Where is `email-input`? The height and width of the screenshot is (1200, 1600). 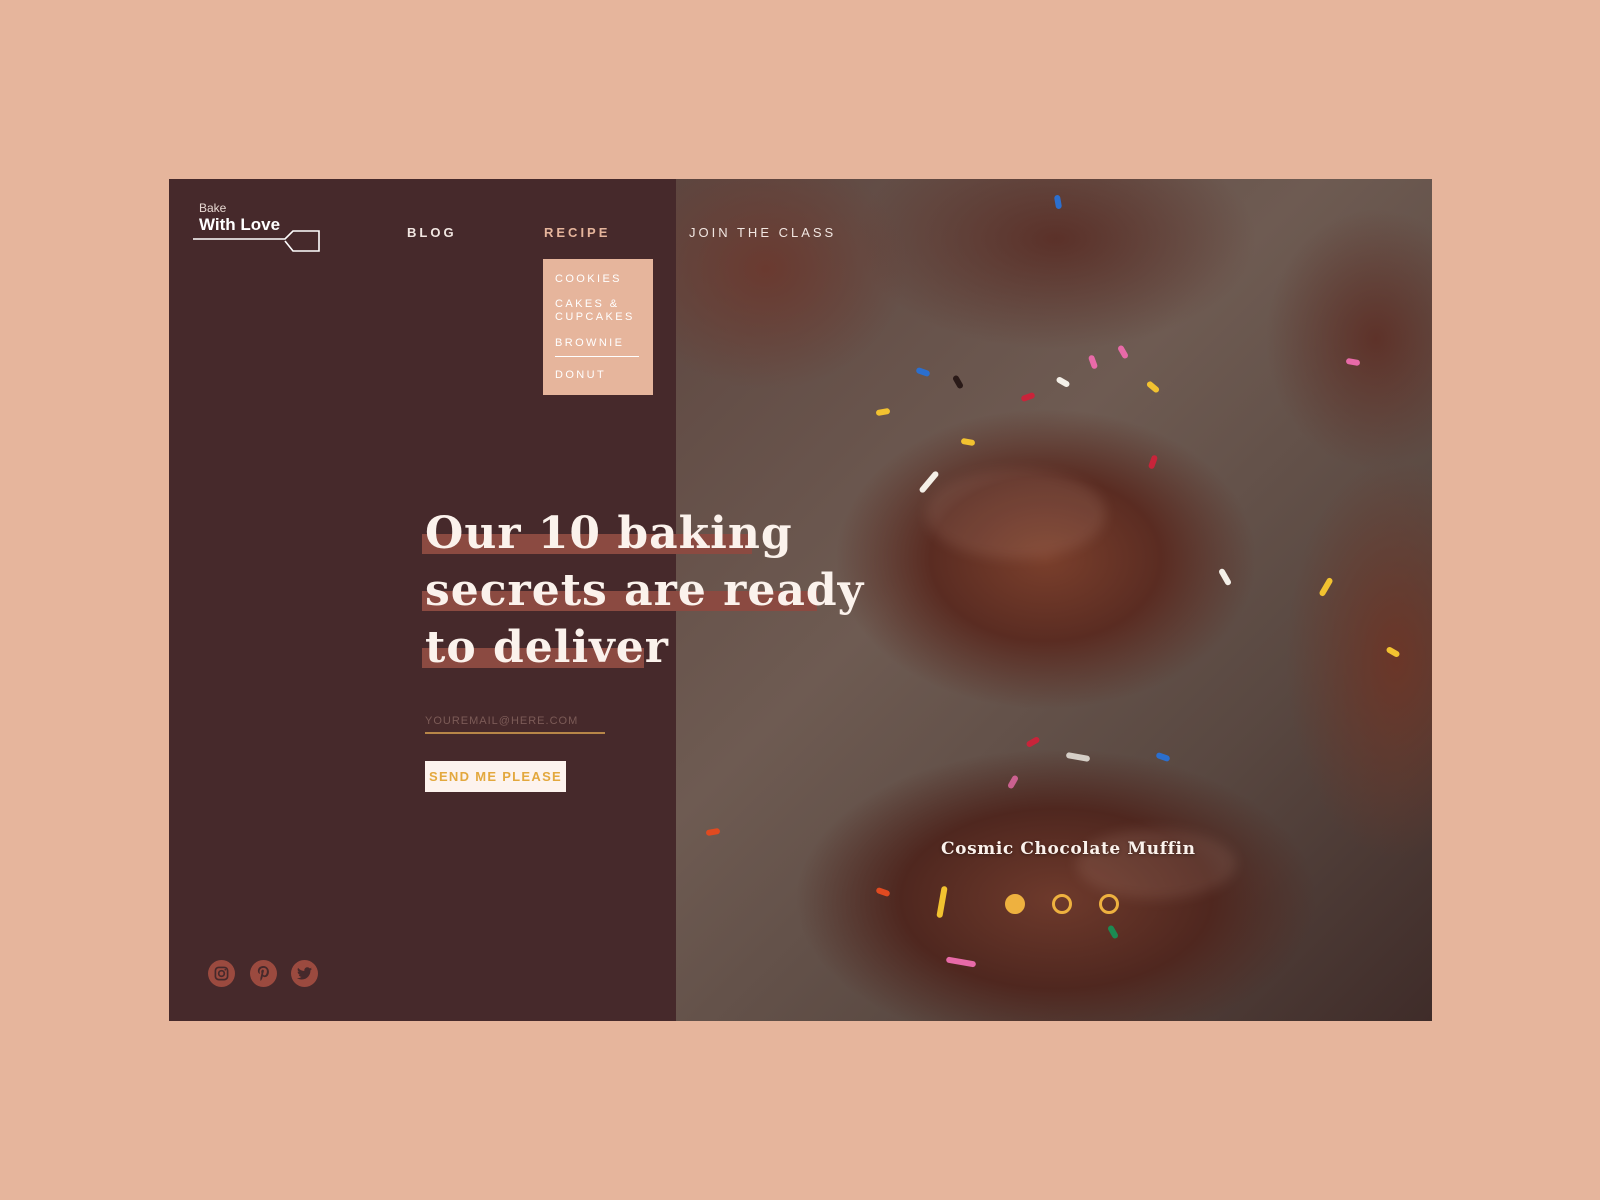 email-input is located at coordinates (515, 721).